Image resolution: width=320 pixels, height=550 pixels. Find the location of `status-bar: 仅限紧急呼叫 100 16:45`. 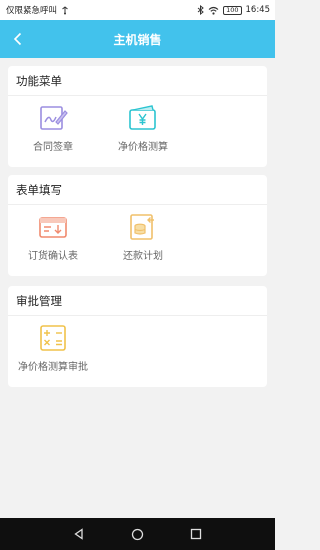

status-bar: 仅限紧急呼叫 100 16:45 is located at coordinates (137, 10).